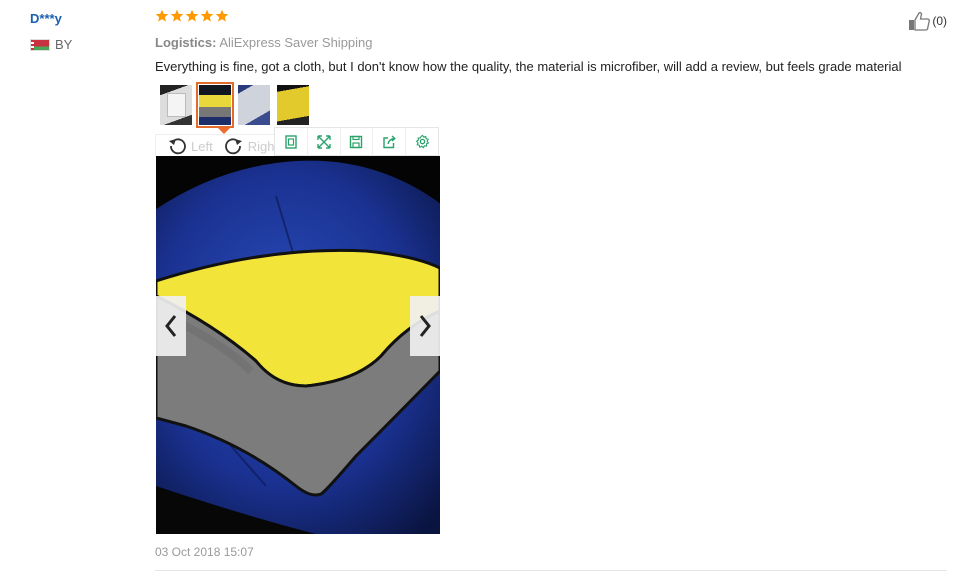 The height and width of the screenshot is (574, 953). I want to click on reviewer-name: D***y, so click(46, 18).